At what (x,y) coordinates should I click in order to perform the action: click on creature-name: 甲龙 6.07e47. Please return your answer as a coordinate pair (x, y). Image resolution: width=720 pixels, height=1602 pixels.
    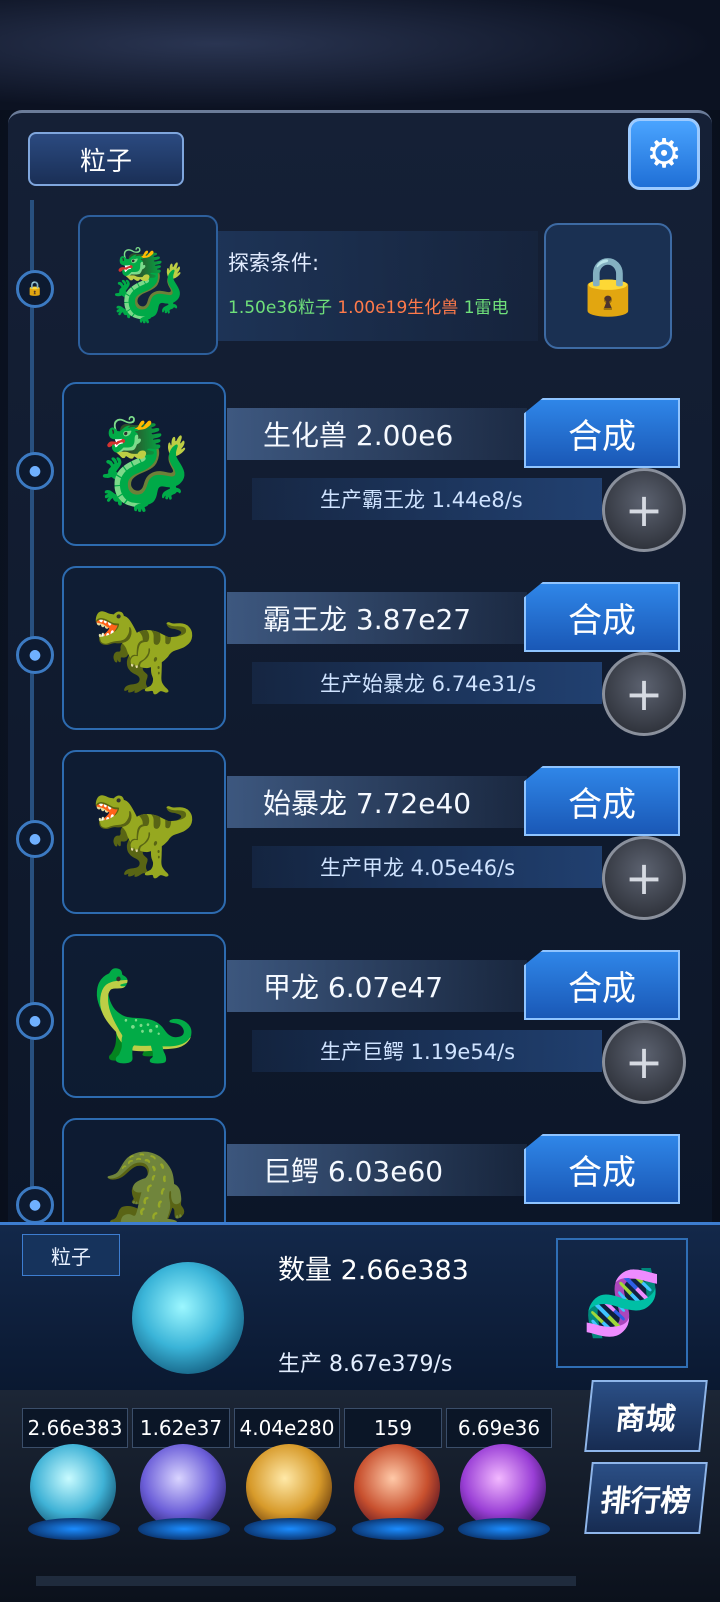
    Looking at the image, I should click on (377, 986).